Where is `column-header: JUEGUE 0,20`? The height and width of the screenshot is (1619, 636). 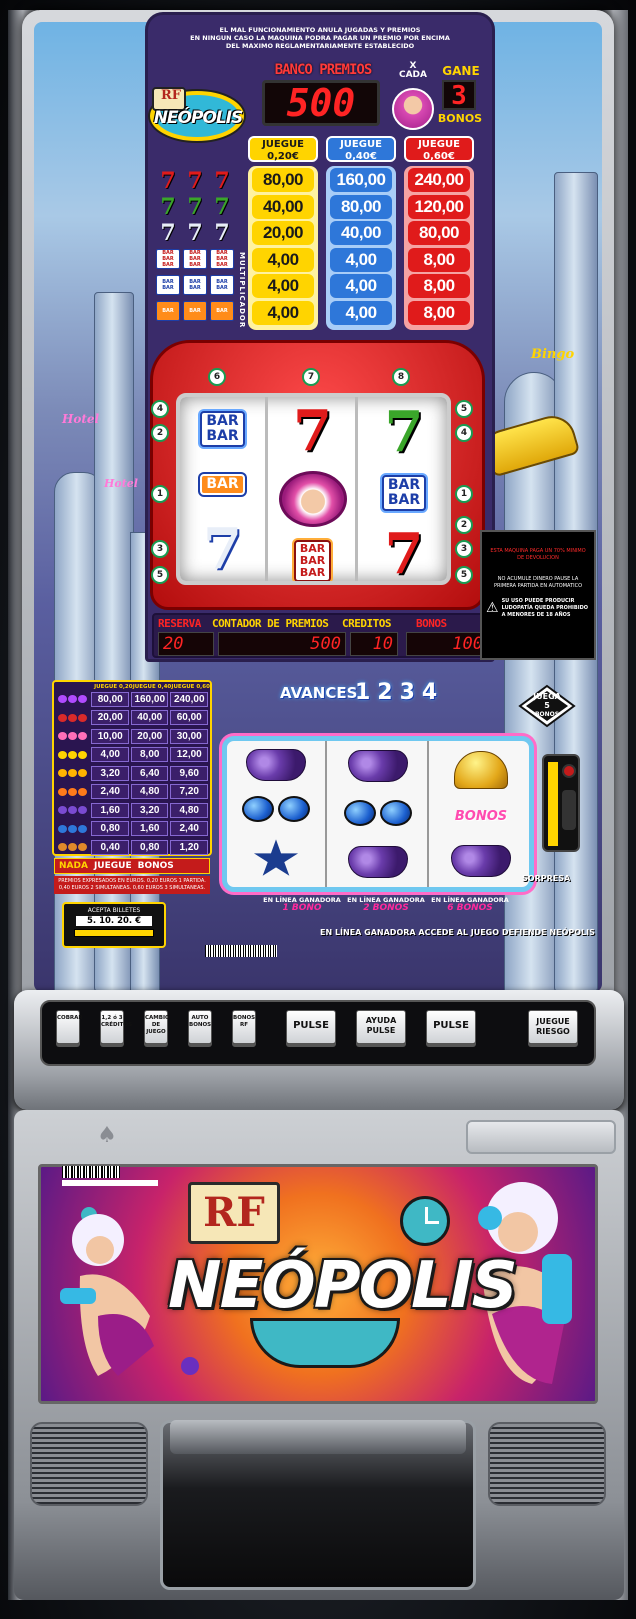
column-header: JUEGUE 0,20 is located at coordinates (113, 687).